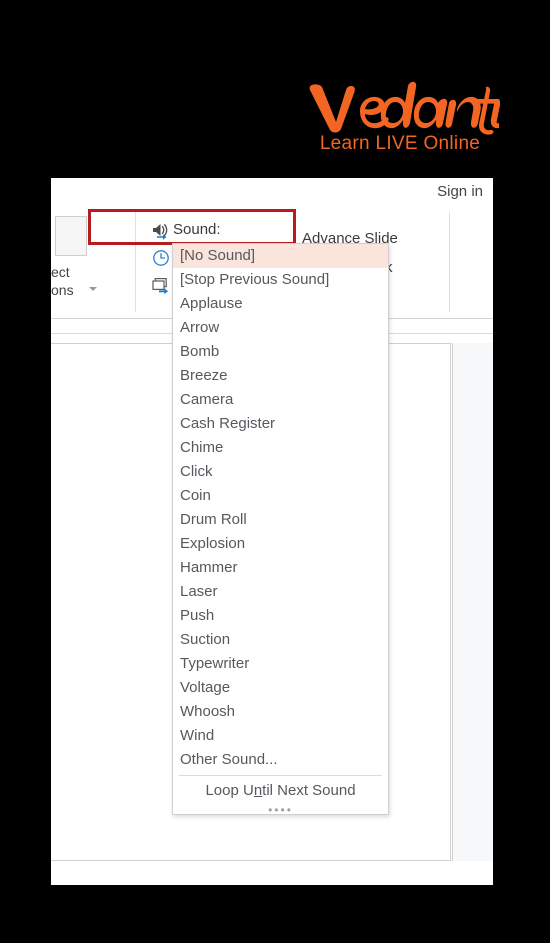  What do you see at coordinates (280, 376) in the screenshot?
I see `list-item: Breeze` at bounding box center [280, 376].